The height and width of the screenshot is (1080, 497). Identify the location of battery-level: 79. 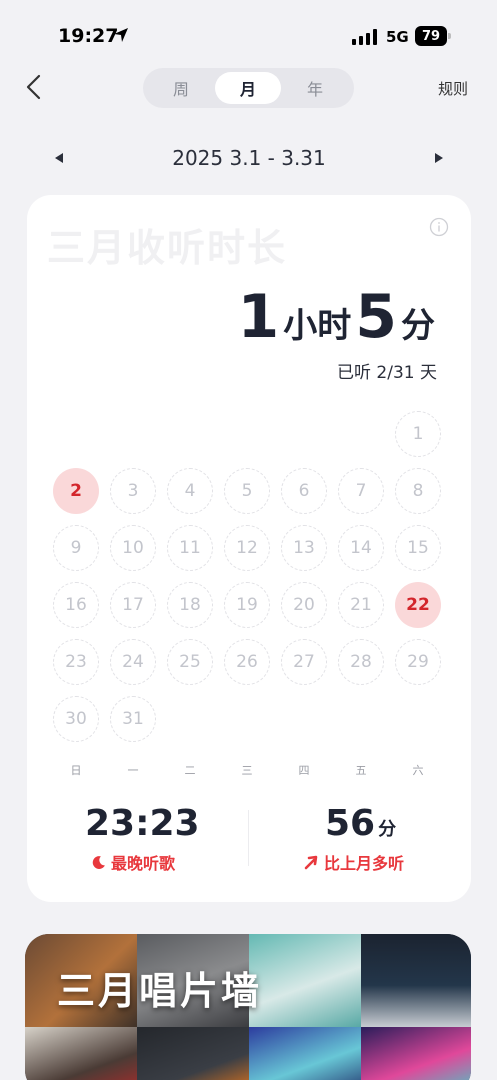
(431, 36).